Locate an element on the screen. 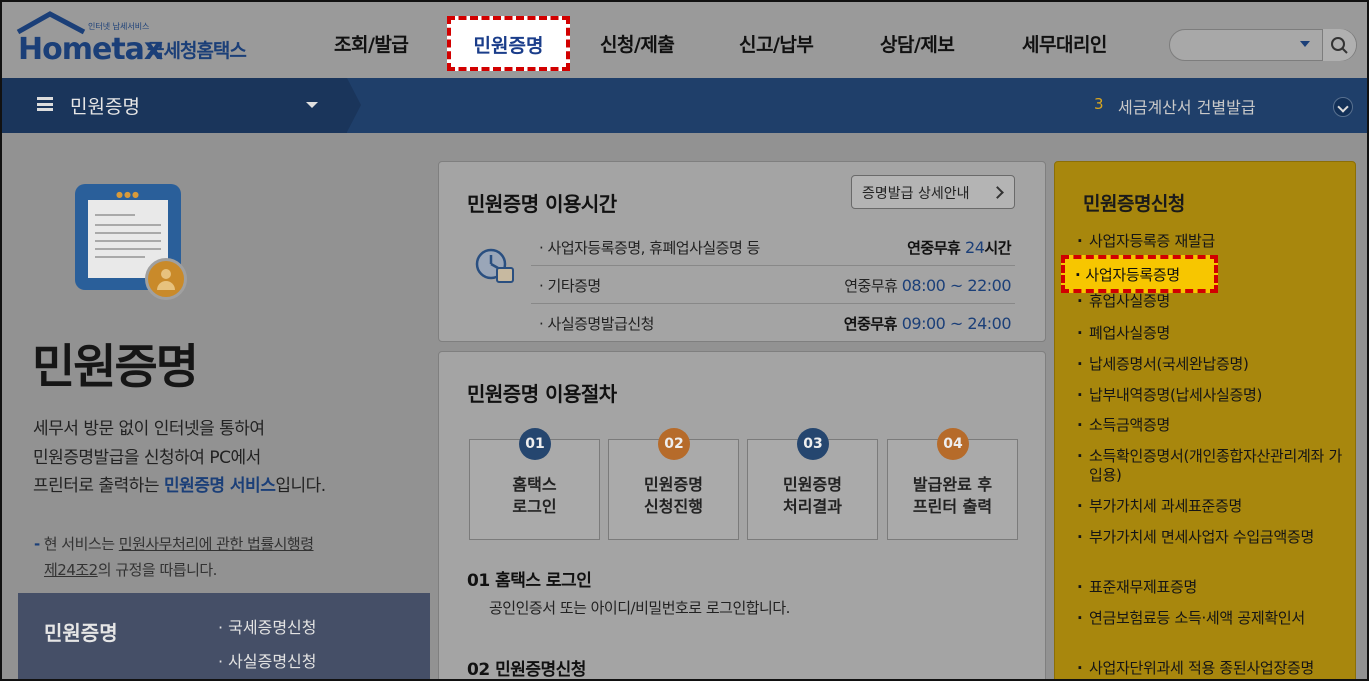  section-bar: 민원증명 3 세금계산서 건별발급 is located at coordinates (684, 105).